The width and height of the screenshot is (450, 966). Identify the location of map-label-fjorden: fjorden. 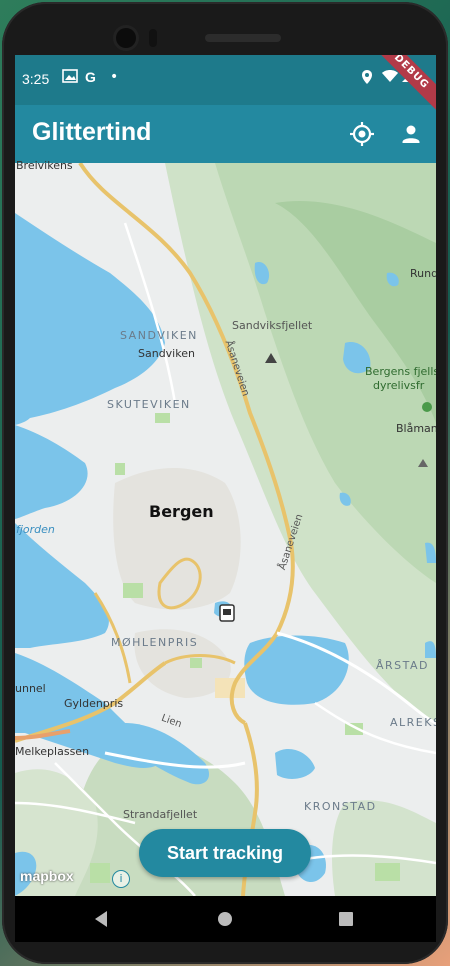
(35, 529).